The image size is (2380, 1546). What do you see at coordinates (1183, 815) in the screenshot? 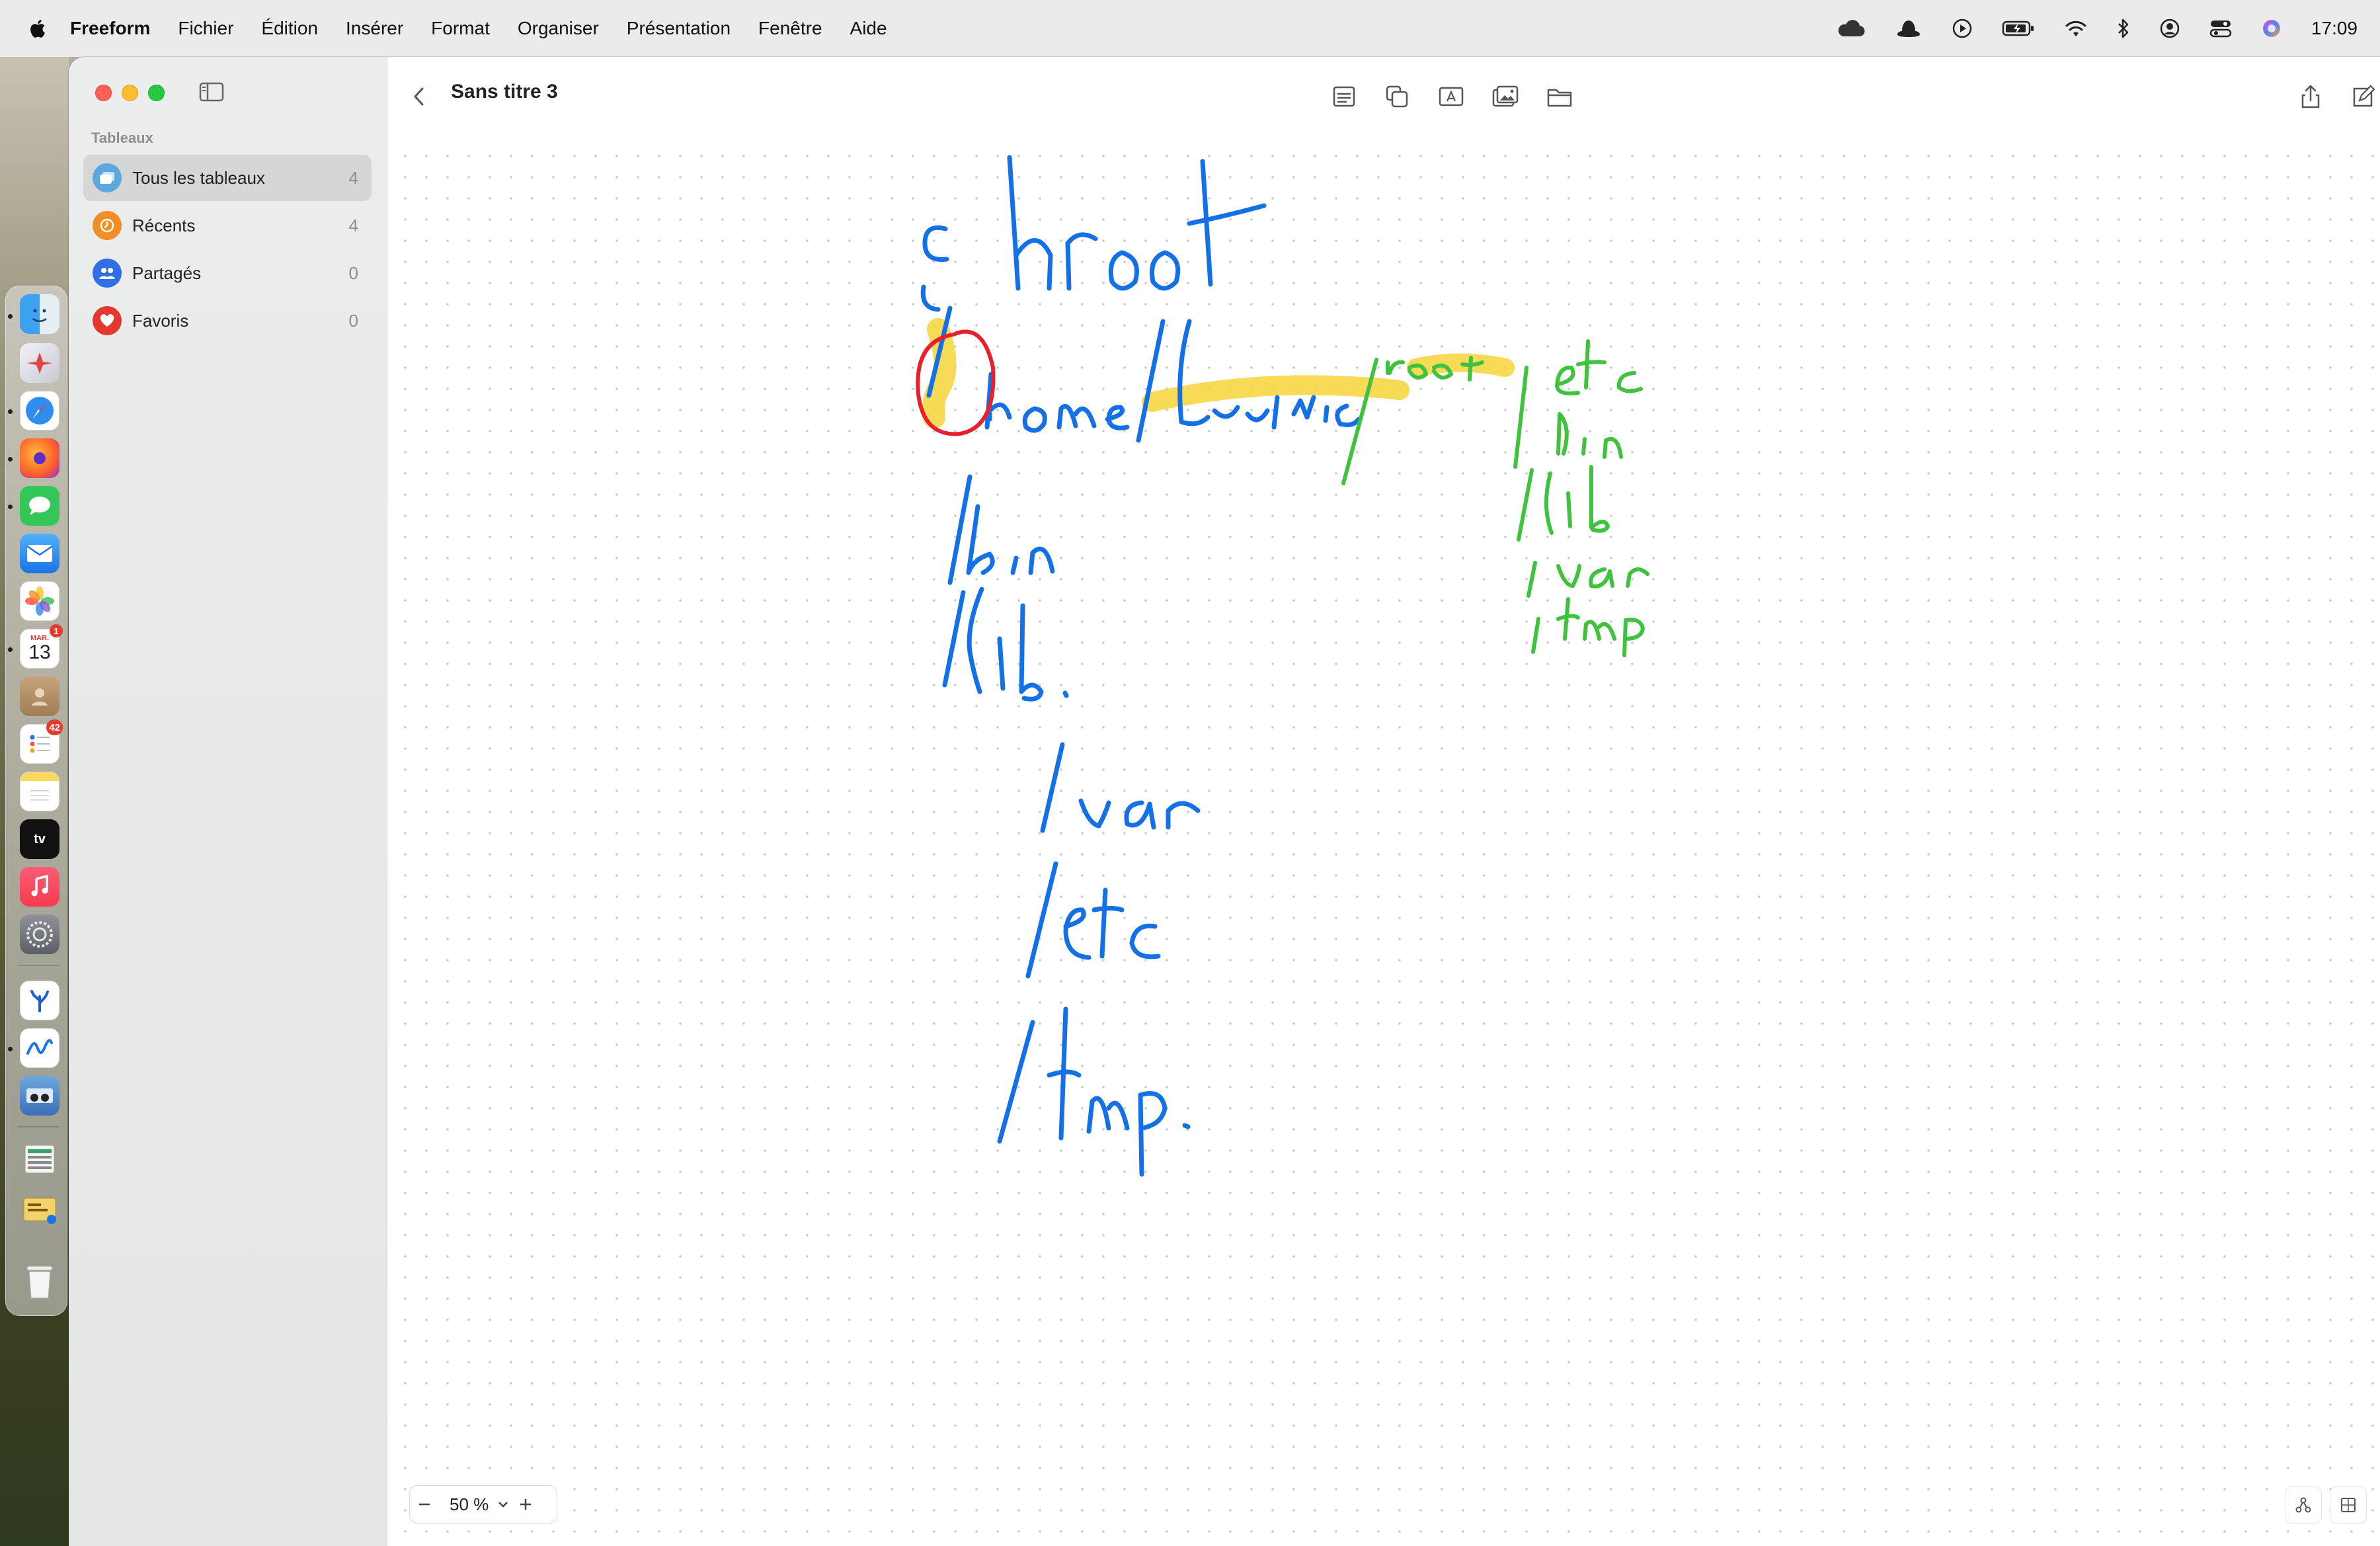
I see `var-r` at bounding box center [1183, 815].